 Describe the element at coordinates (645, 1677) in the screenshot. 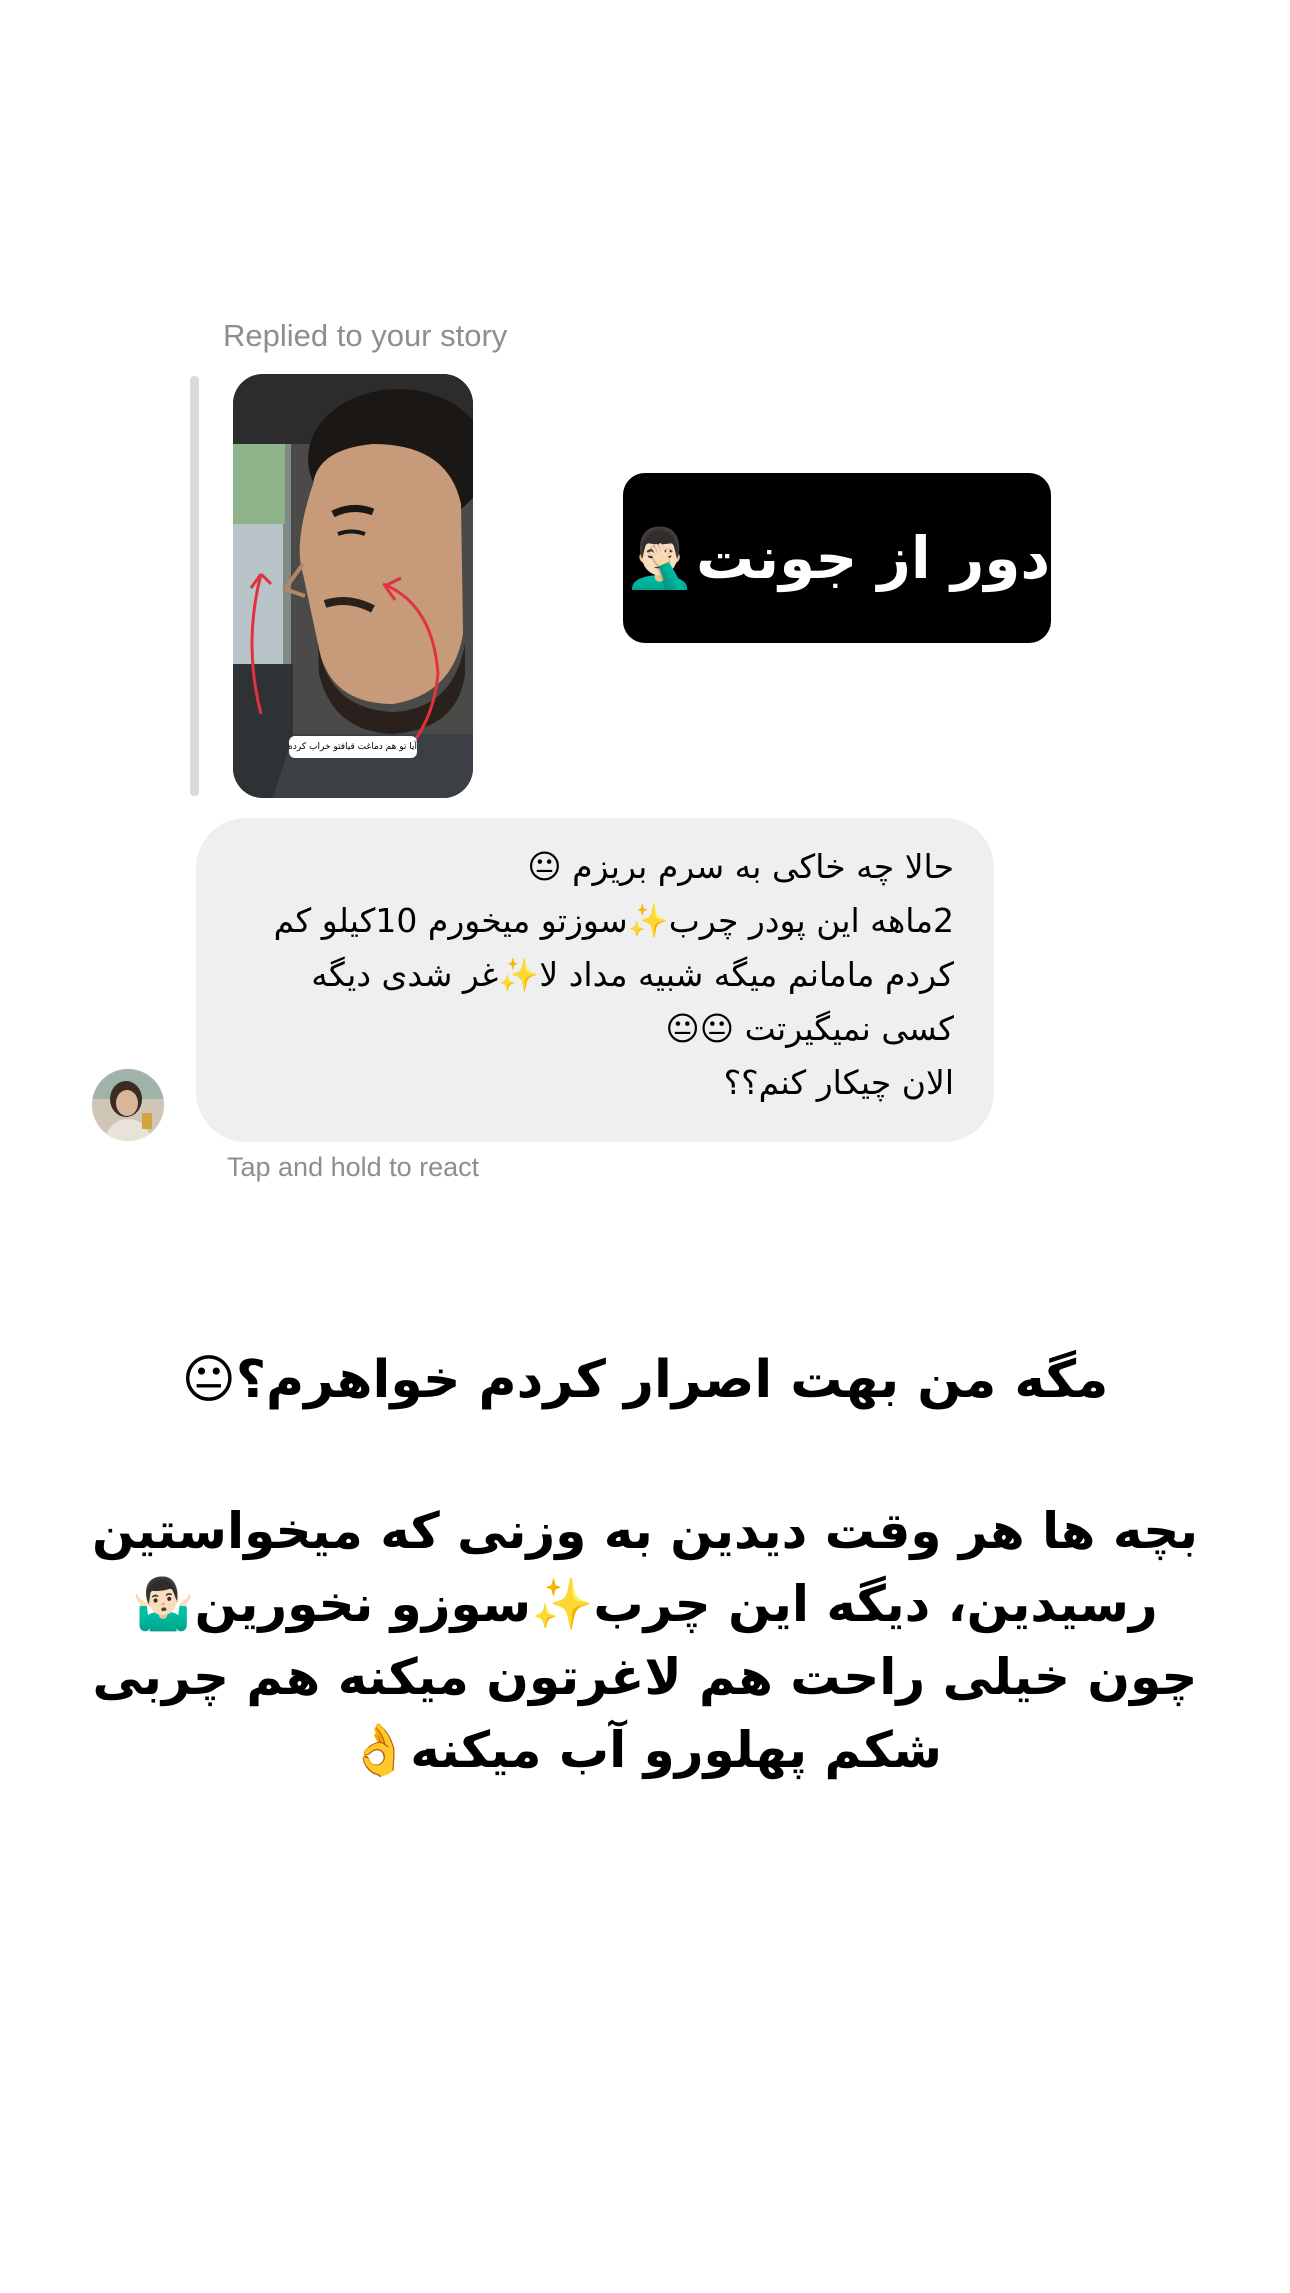

I see `caption-line: چون خیلی راحت هم لاغرتون میکنه هم چربی` at that location.